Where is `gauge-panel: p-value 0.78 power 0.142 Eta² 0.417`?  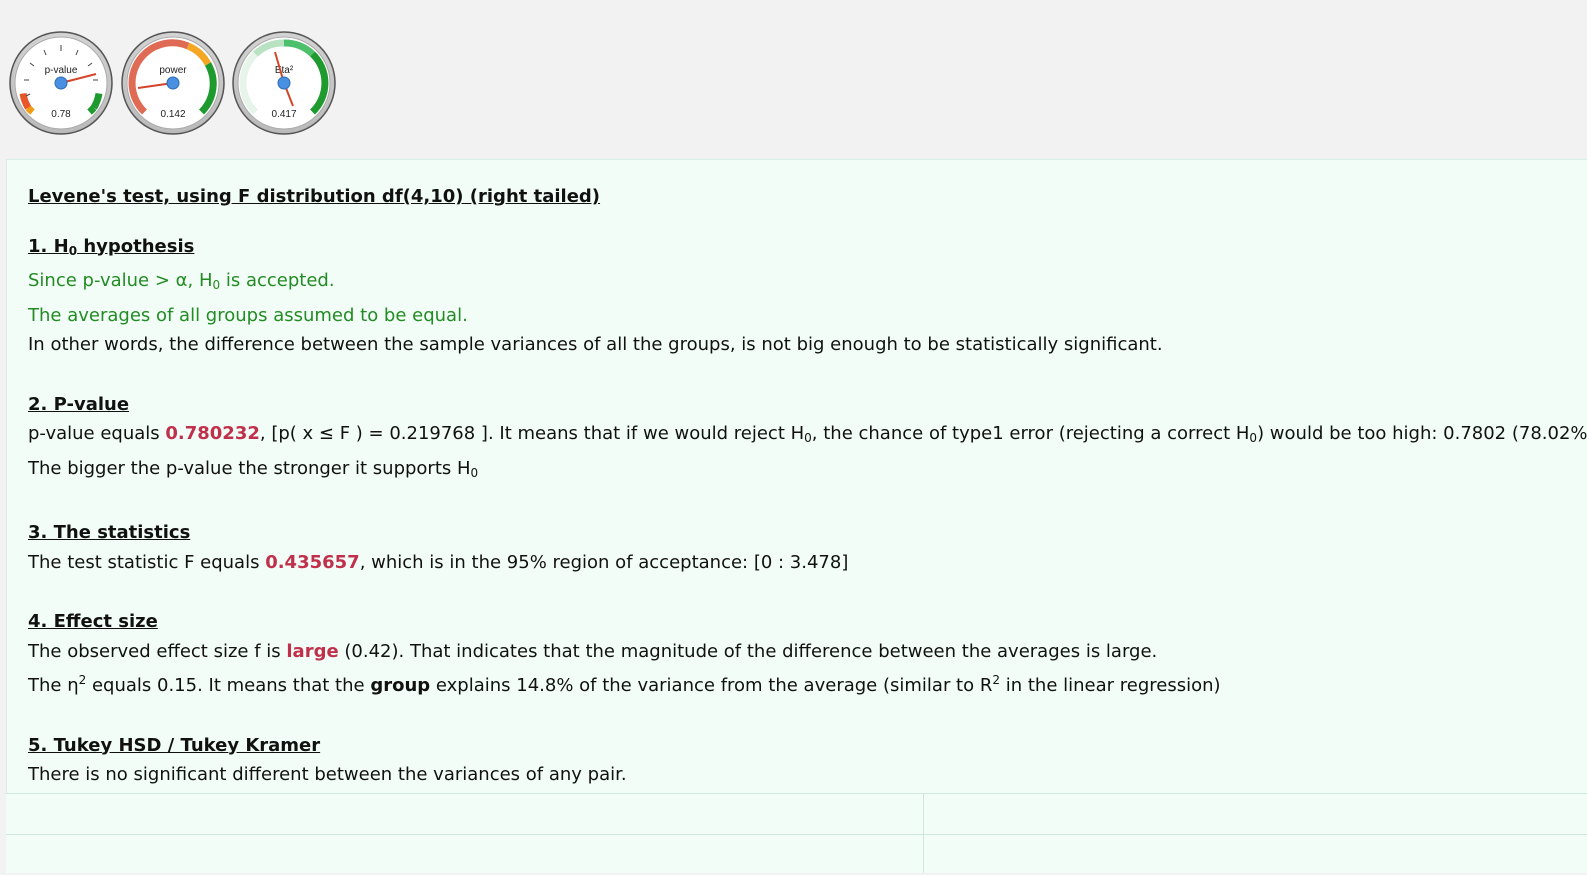
gauge-panel: p-value 0.78 power 0.142 Eta² 0.417 is located at coordinates (178, 85).